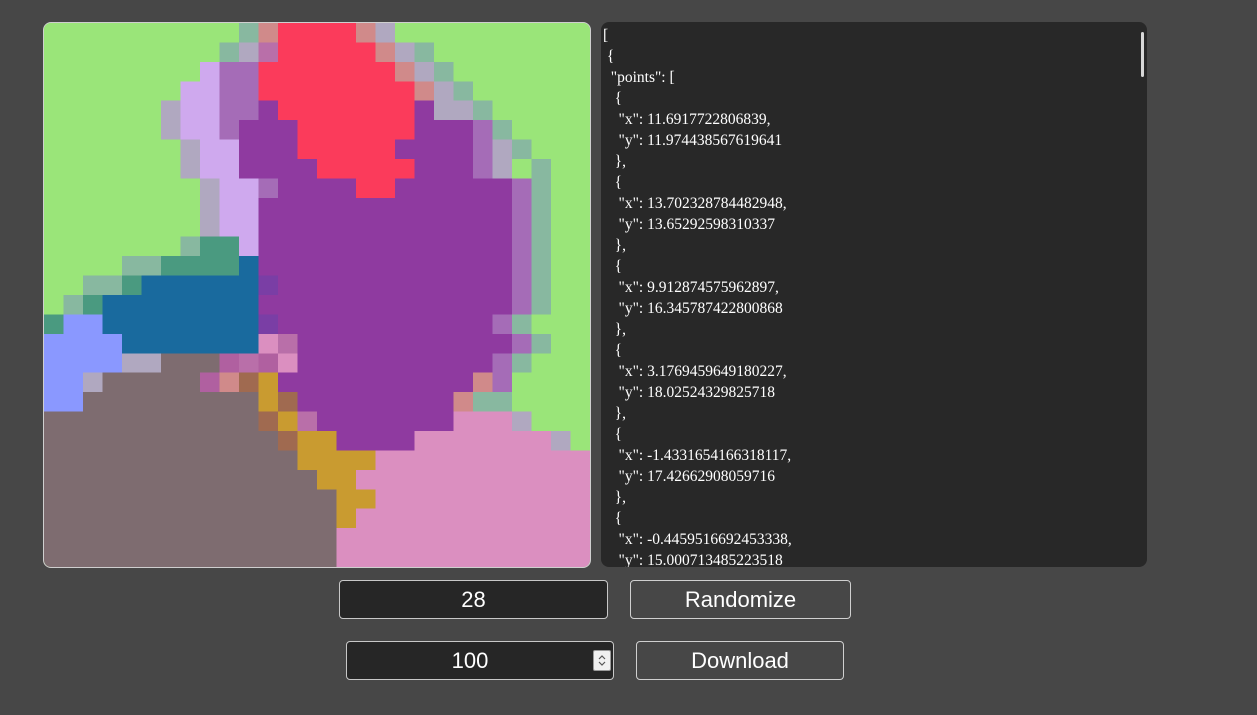  I want to click on chevron-up-icon, so click(602, 657).